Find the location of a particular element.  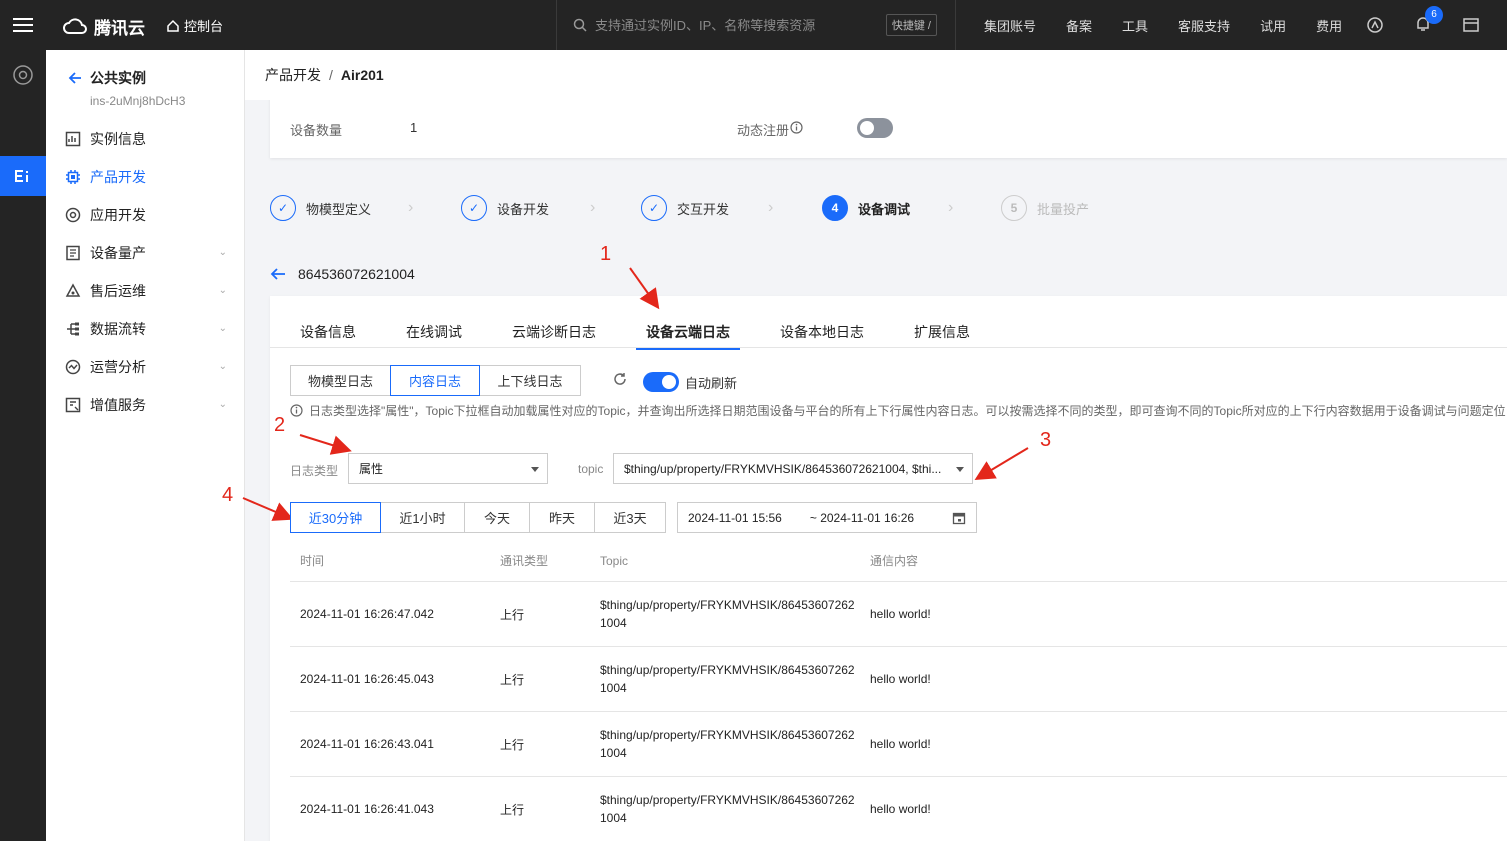

sidebar-item-app-dev: 应用开发 is located at coordinates (145, 215).